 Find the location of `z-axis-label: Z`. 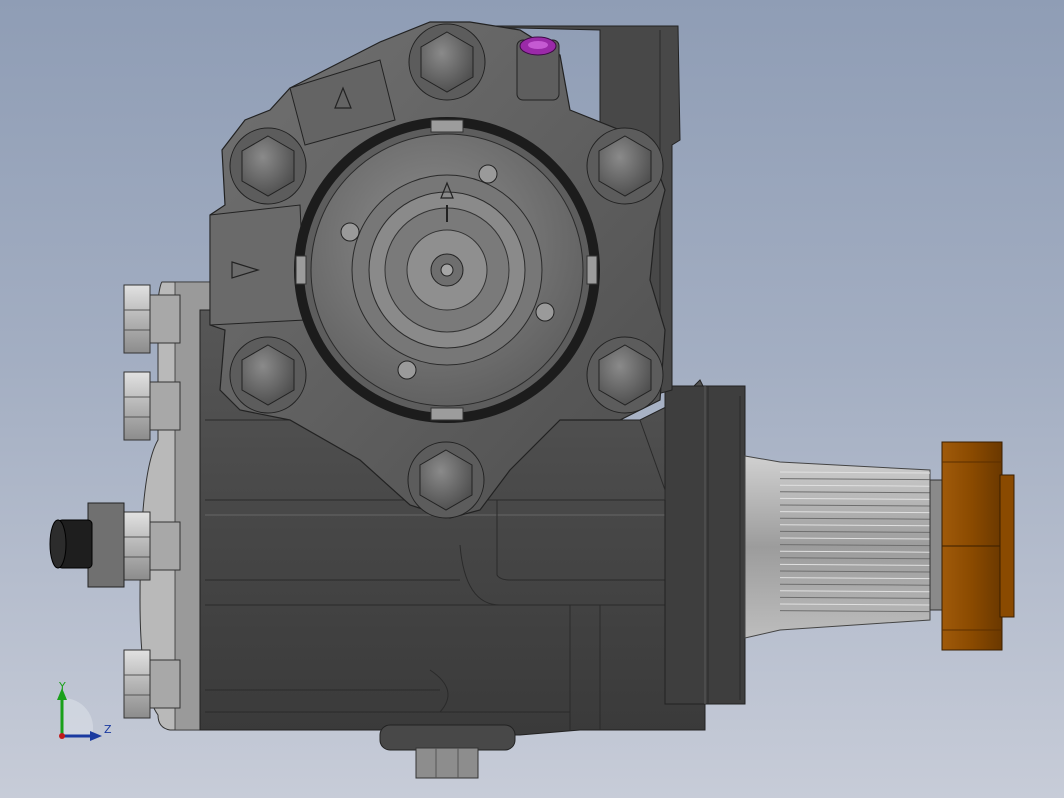

z-axis-label: Z is located at coordinates (108, 729).